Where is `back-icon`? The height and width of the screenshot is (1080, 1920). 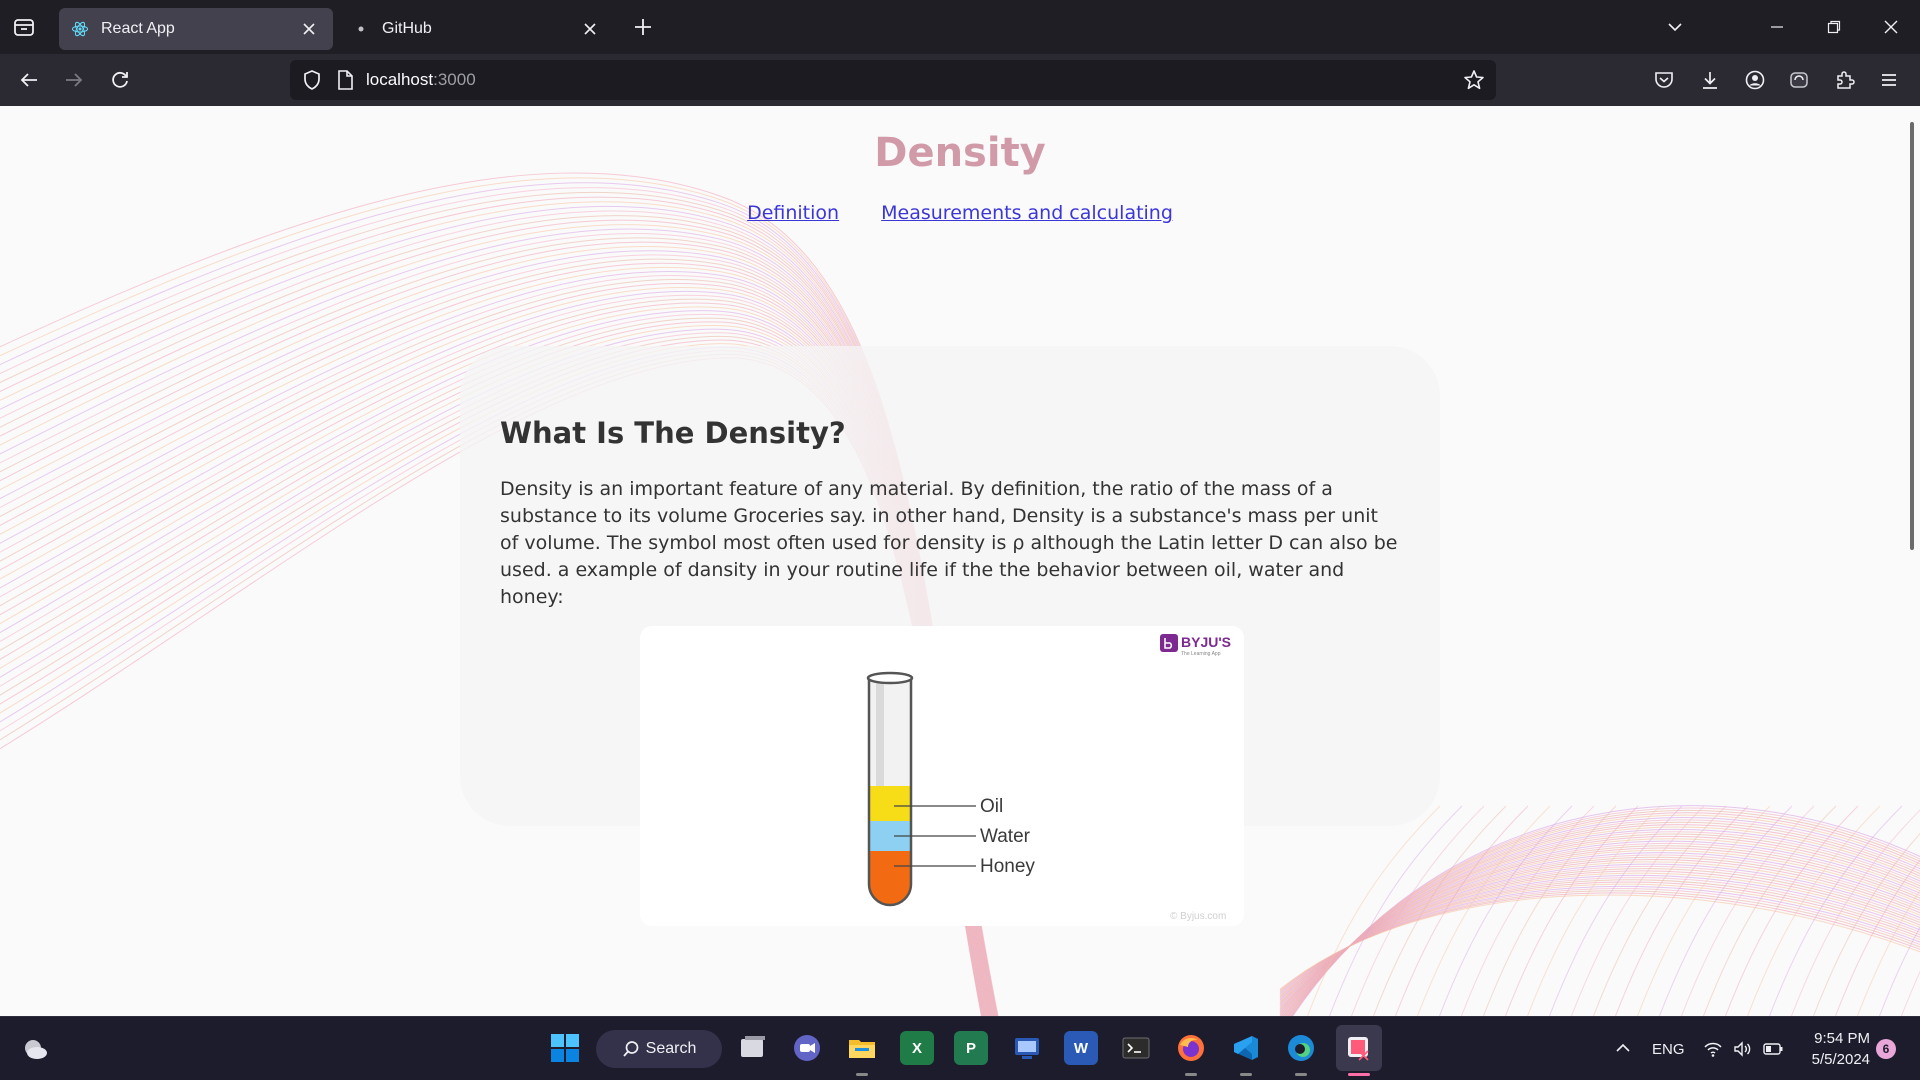 back-icon is located at coordinates (29, 80).